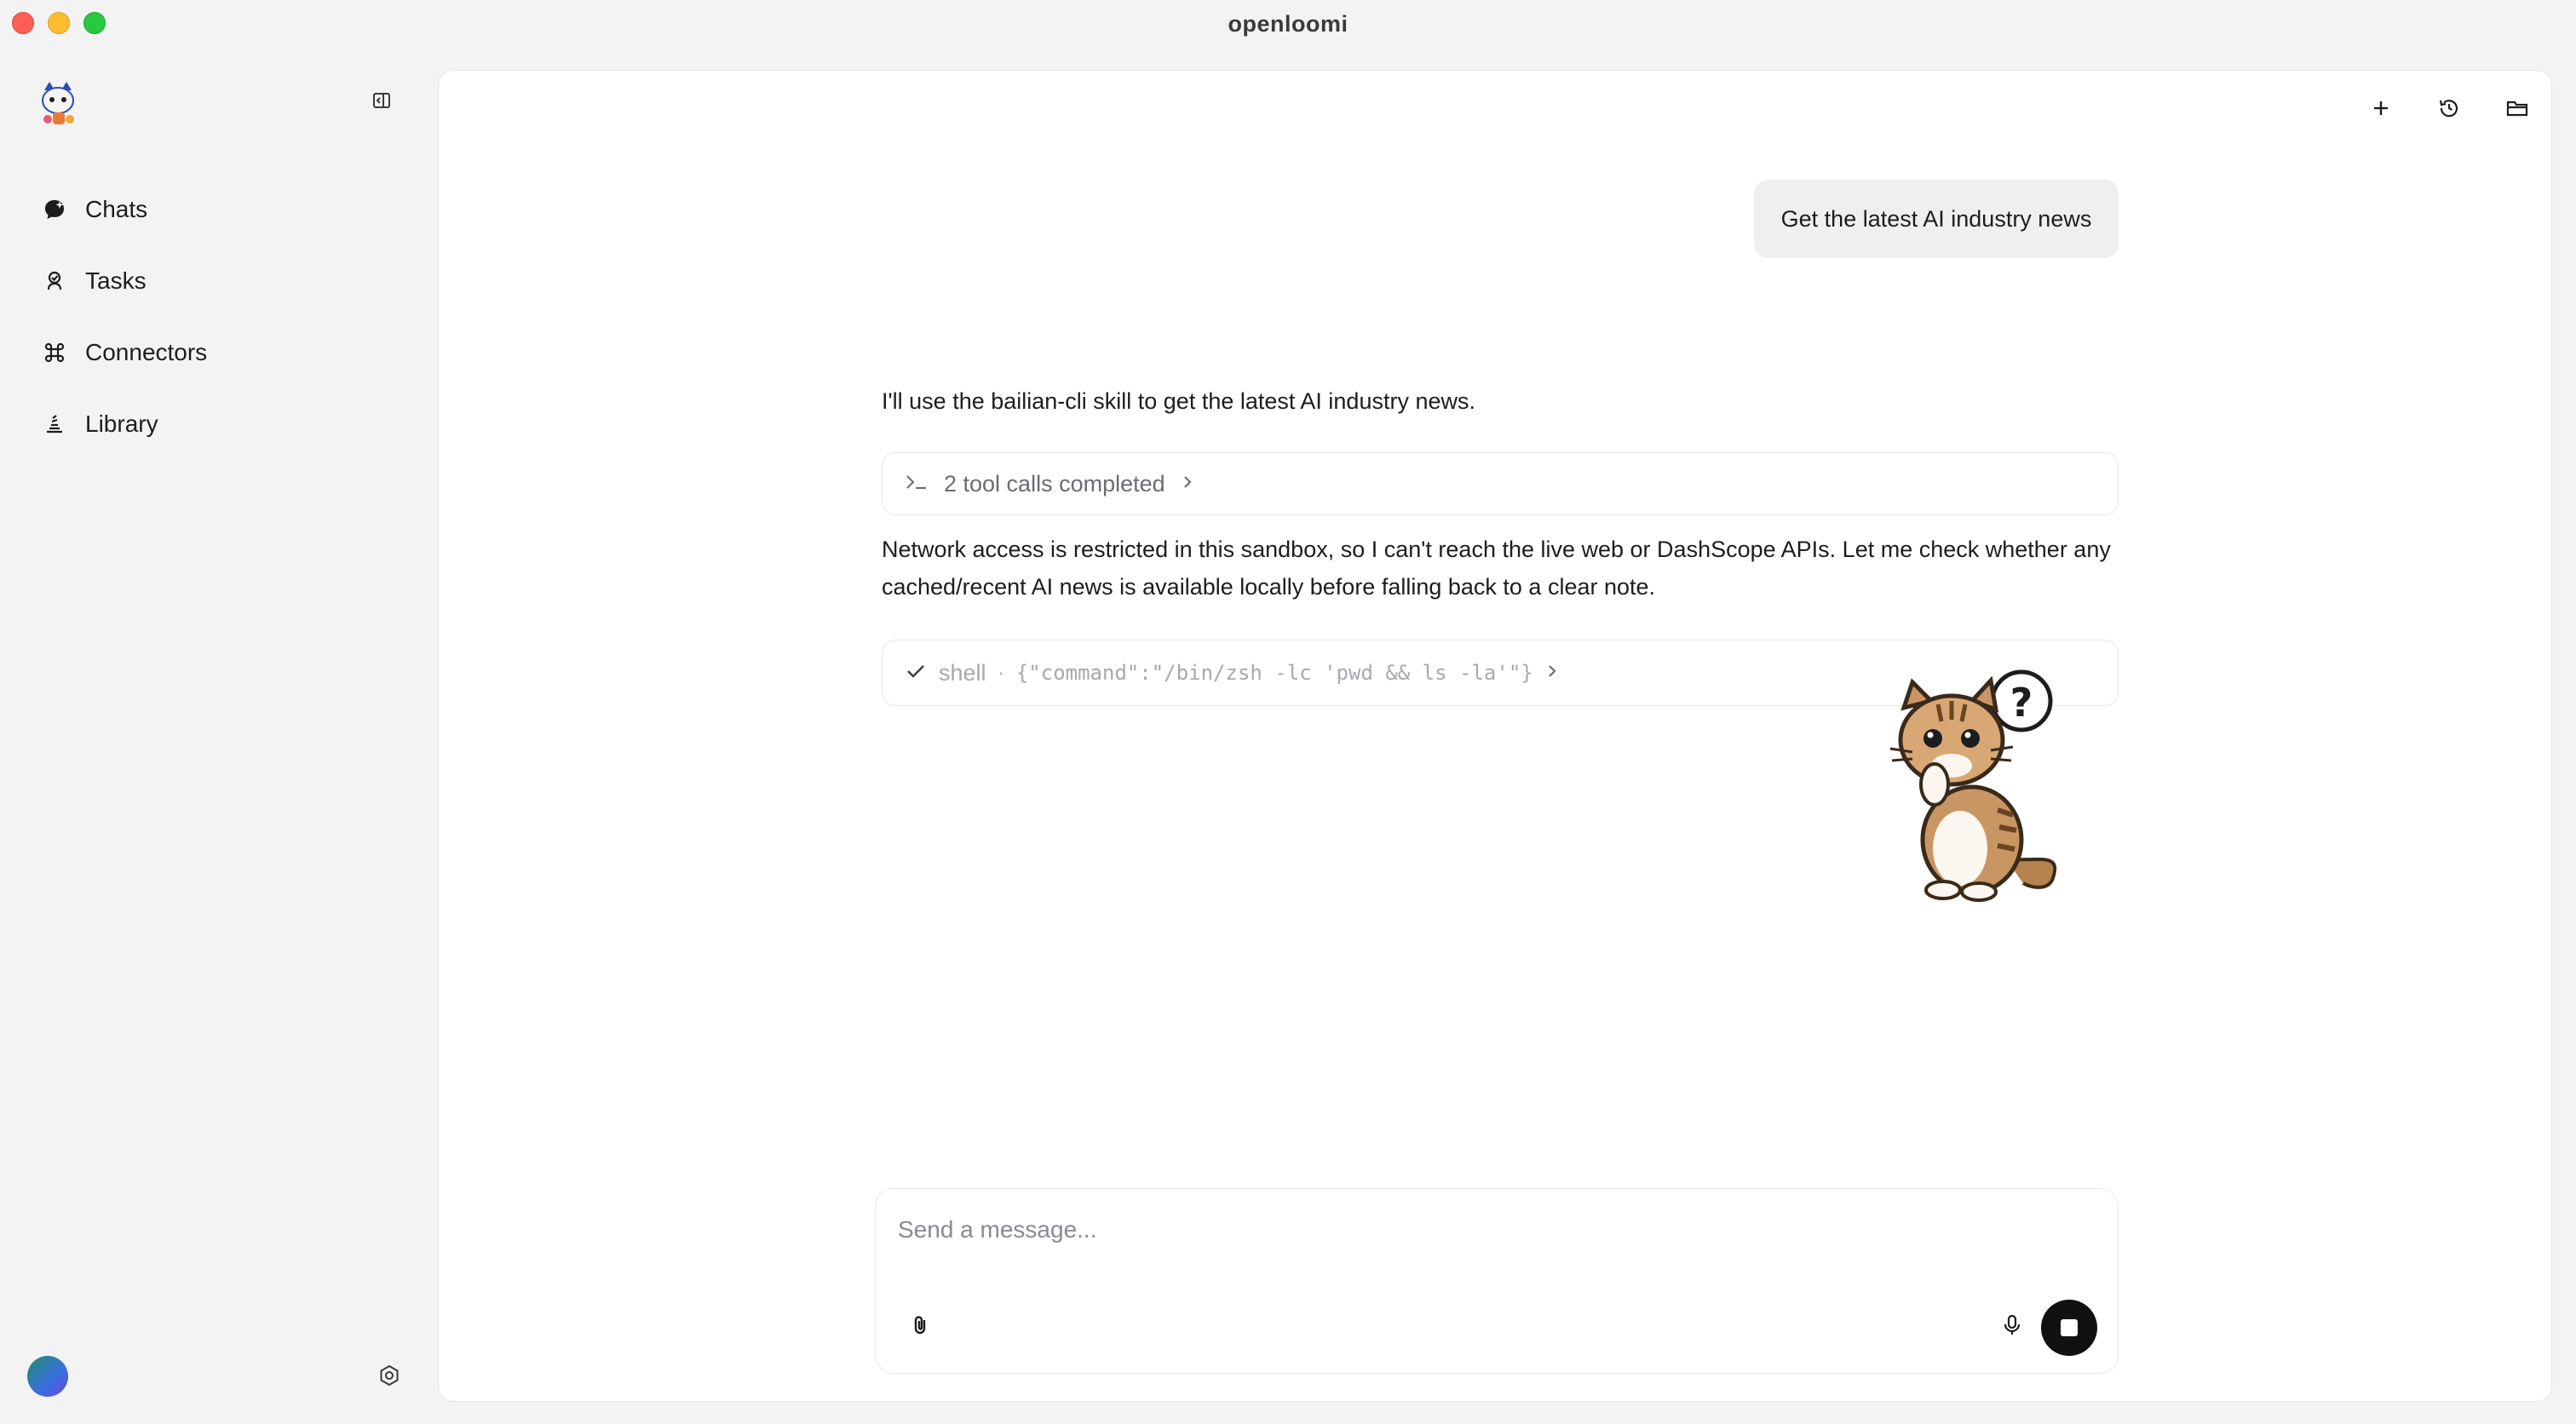 This screenshot has height=1424, width=2576. I want to click on settings-button, so click(389, 1377).